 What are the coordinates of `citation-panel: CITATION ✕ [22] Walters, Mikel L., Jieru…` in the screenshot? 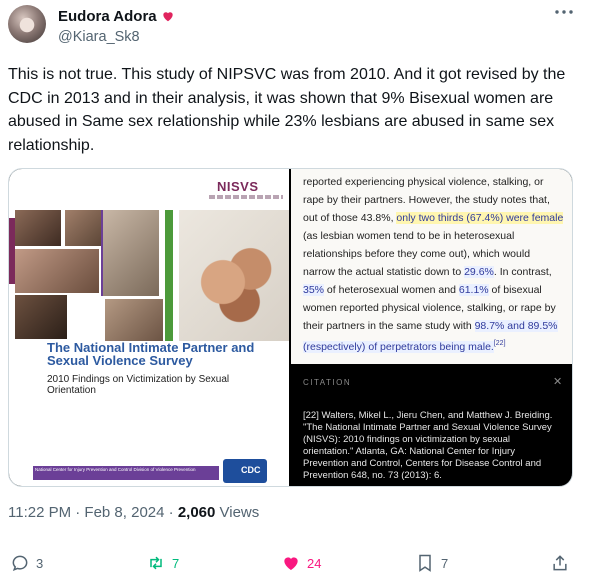 It's located at (431, 425).